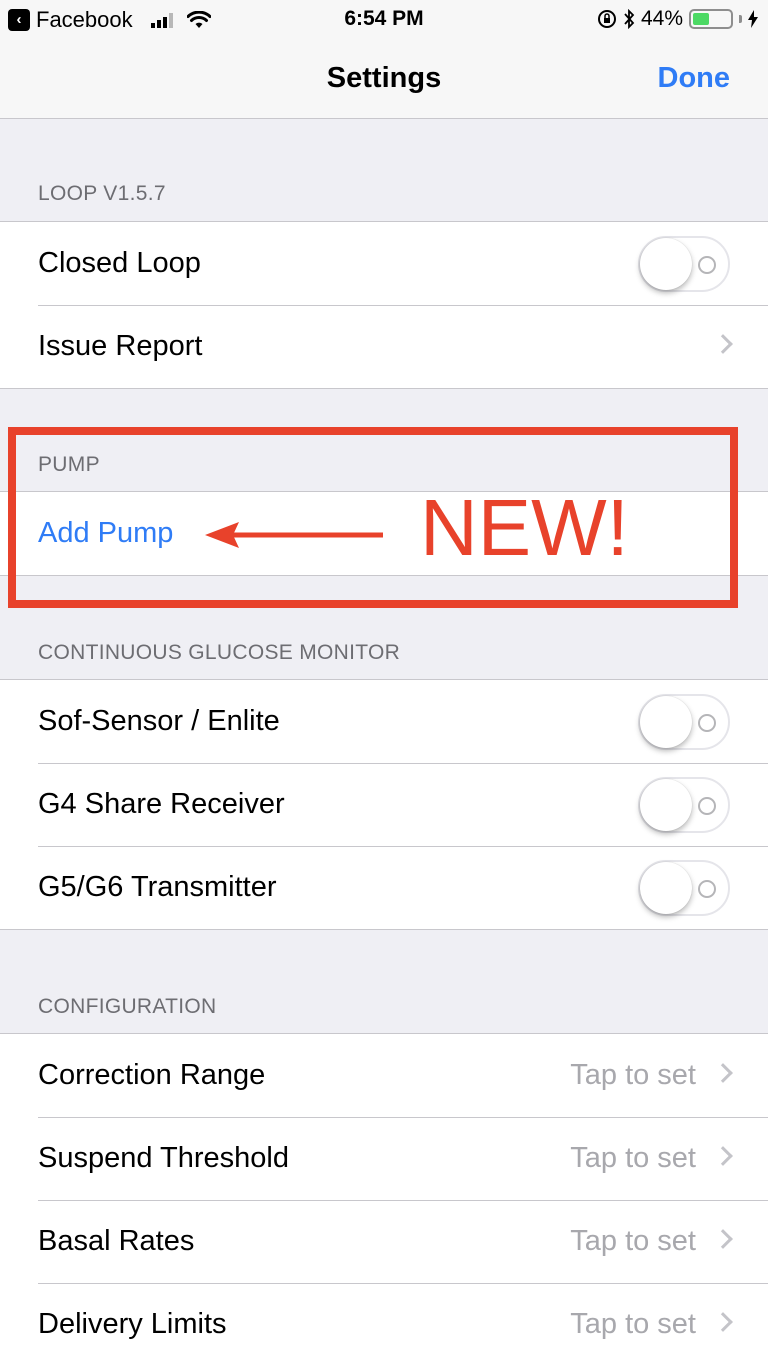  Describe the element at coordinates (127, 1006) in the screenshot. I see `section-header-configuration: CONFIGURATION` at that location.